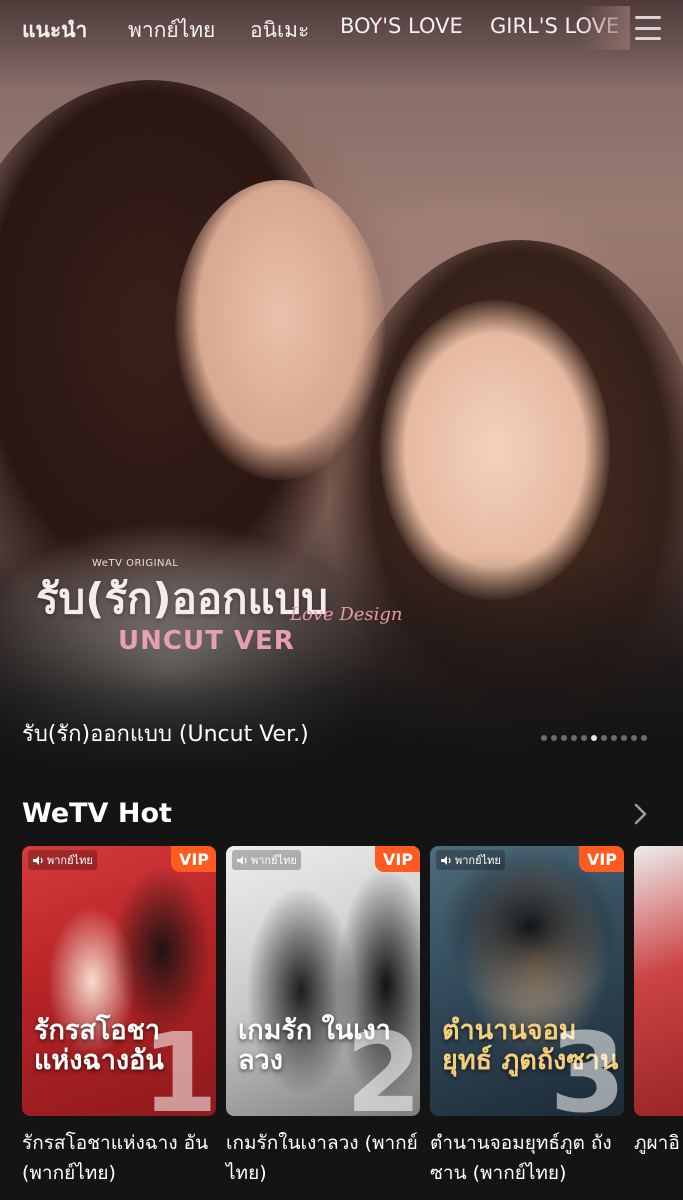  Describe the element at coordinates (119, 981) in the screenshot. I see `poster-image: พากย์ไทย VIP รักรสโอชา แห่งฉางอัน 1` at that location.